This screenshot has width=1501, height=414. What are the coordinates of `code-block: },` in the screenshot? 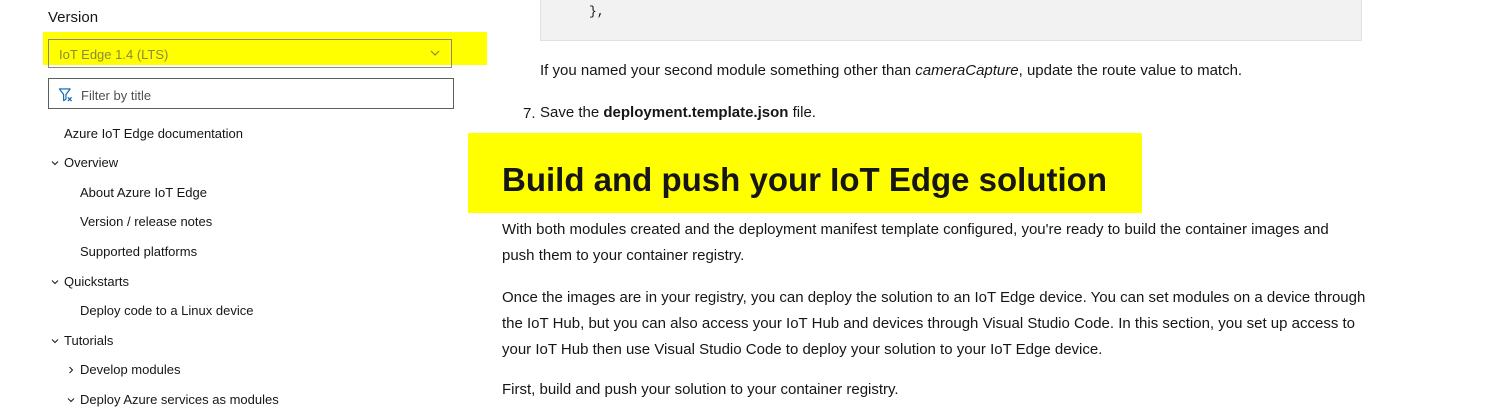 It's located at (951, 20).